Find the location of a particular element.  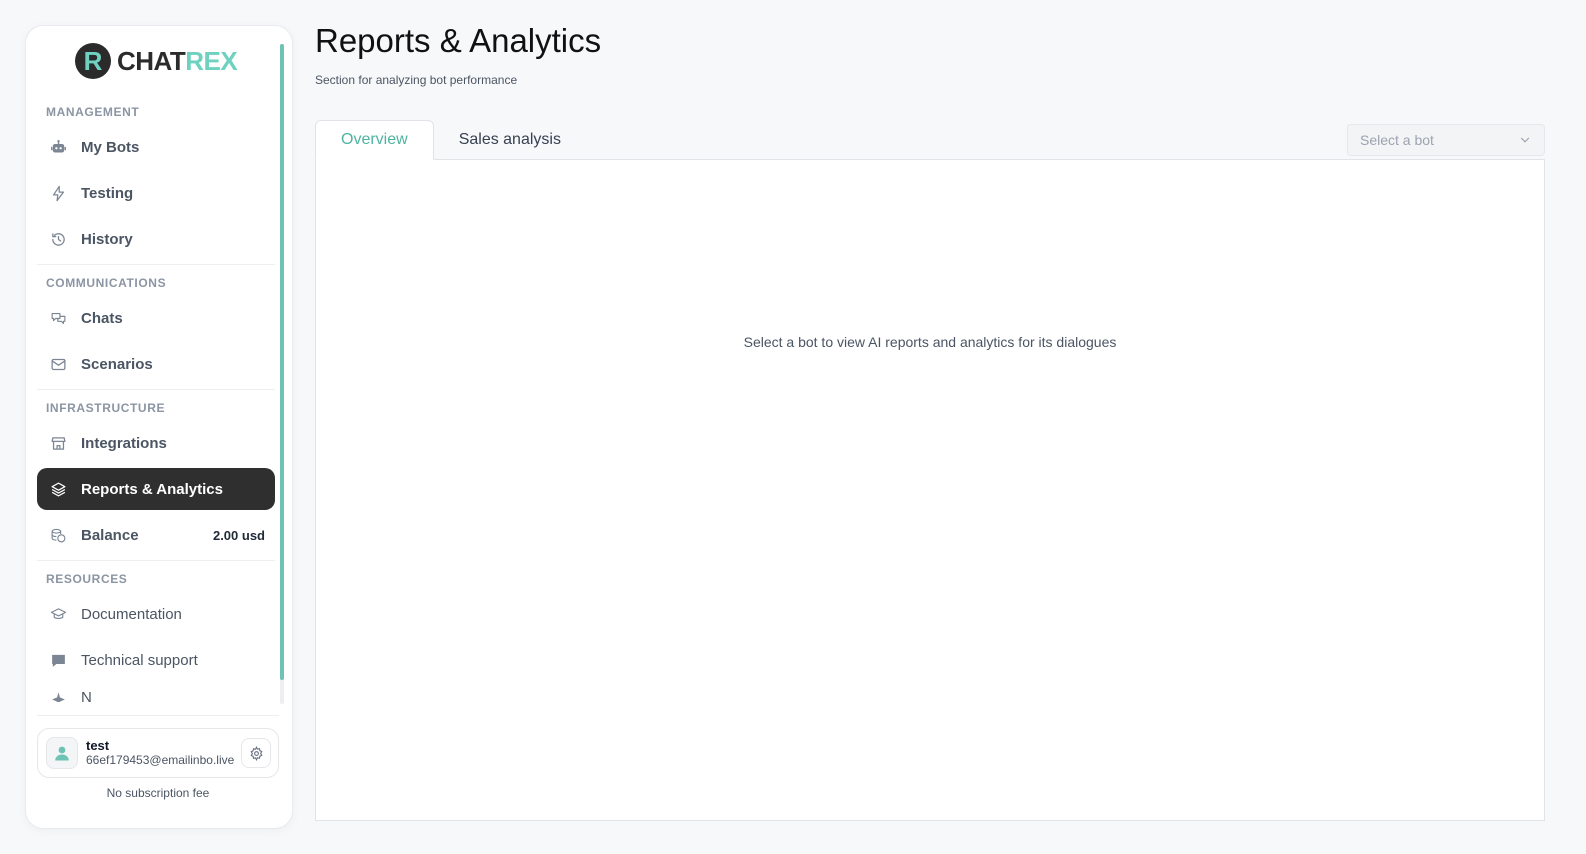

graduation-cap-icon is located at coordinates (58, 614).